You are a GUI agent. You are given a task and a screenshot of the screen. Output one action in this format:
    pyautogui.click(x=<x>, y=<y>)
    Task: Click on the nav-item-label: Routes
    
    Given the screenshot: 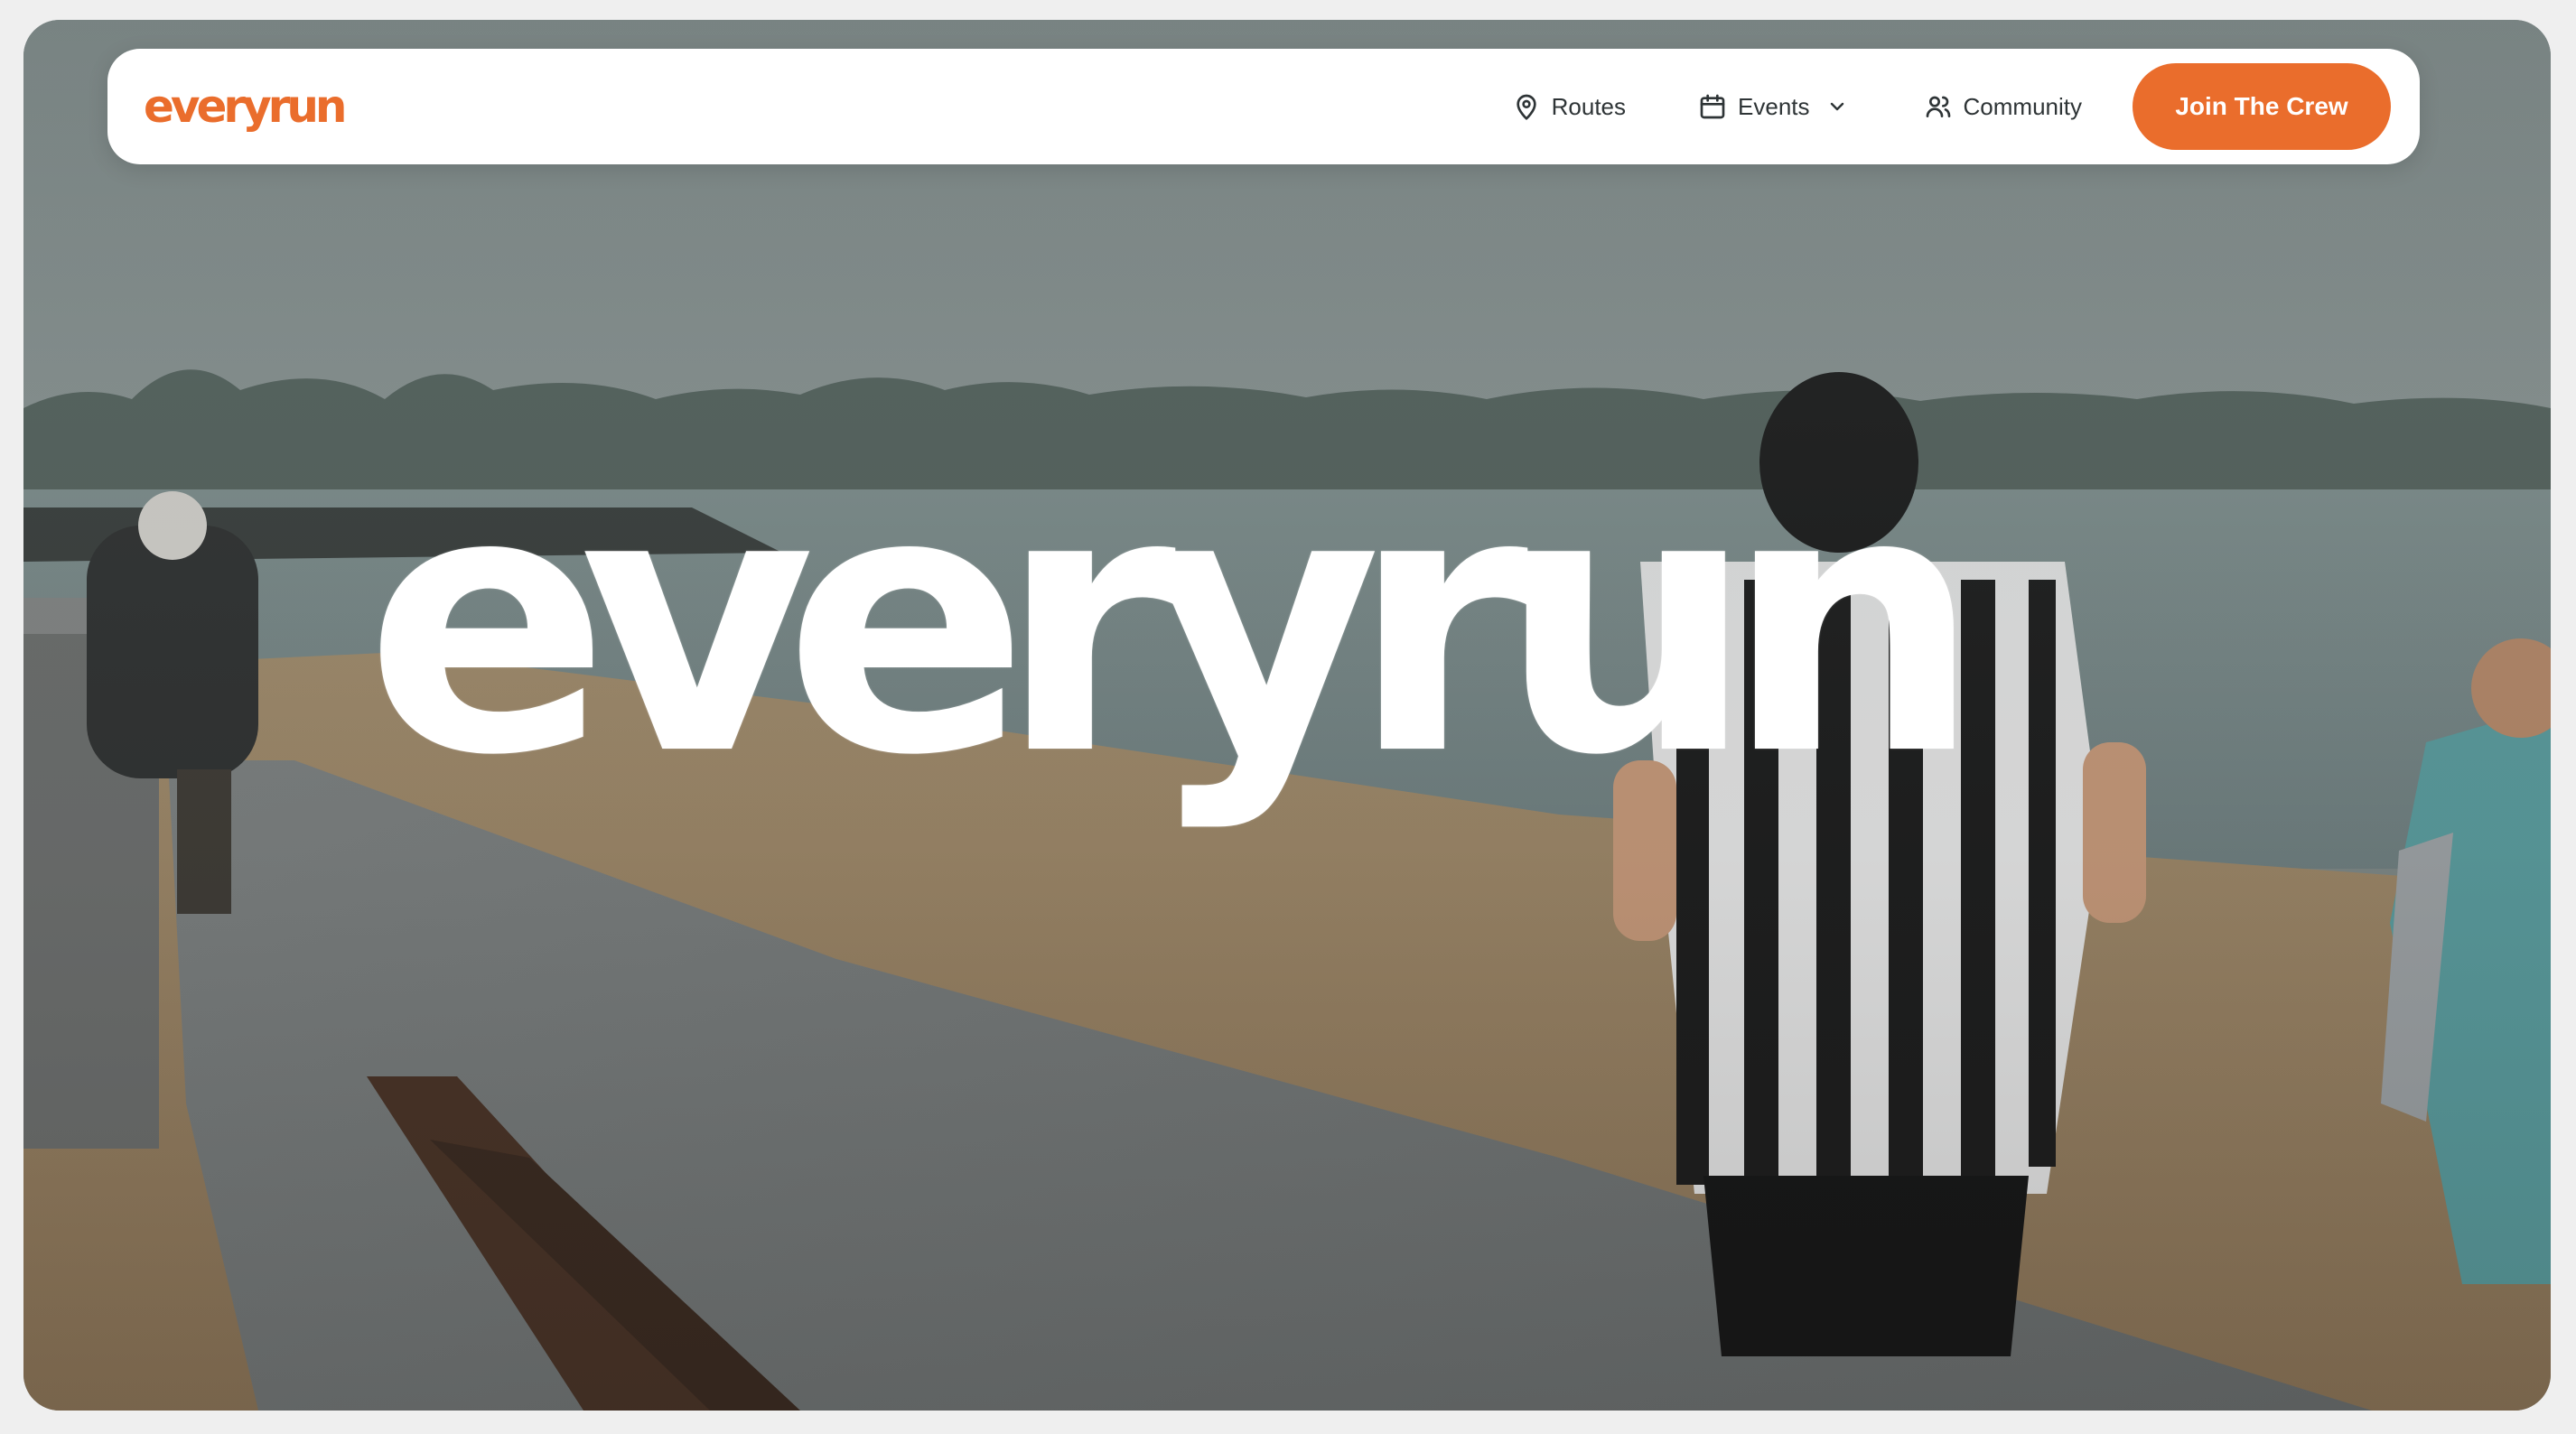 What is the action you would take?
    pyautogui.click(x=1589, y=106)
    